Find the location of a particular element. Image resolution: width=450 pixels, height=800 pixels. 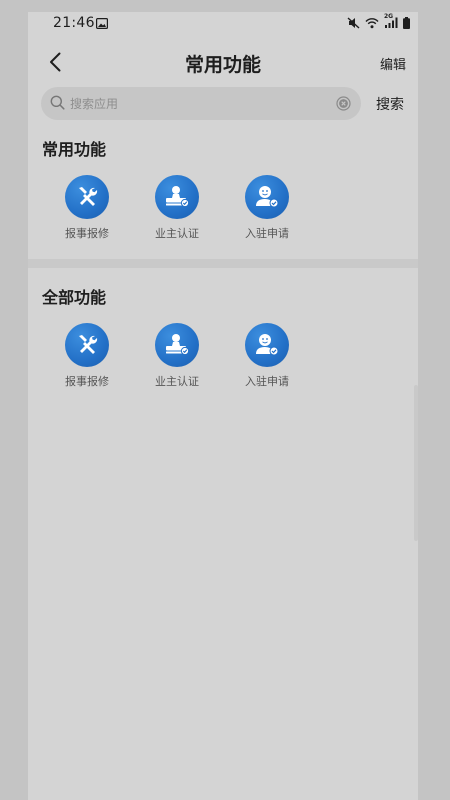

search-input is located at coordinates (205, 103).